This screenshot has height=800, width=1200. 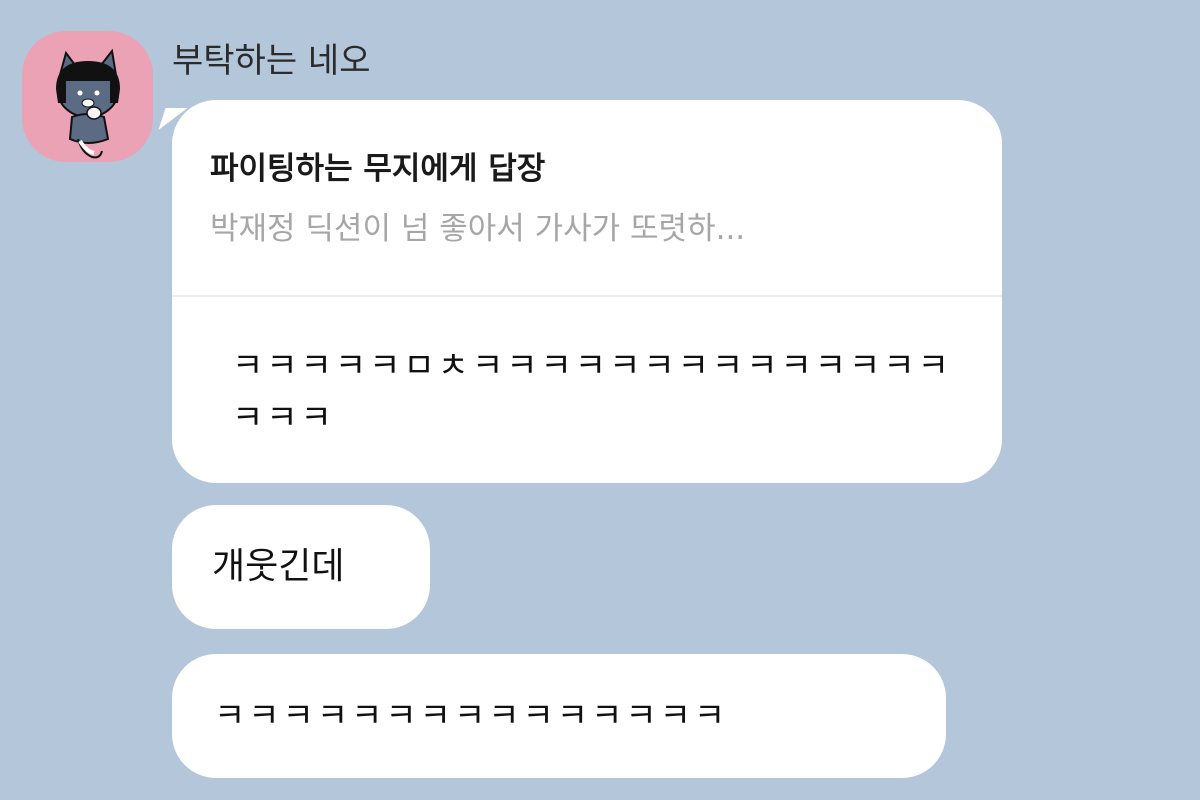 What do you see at coordinates (377, 169) in the screenshot?
I see `reply-target-title: 파이팅하는 무지에게 답장` at bounding box center [377, 169].